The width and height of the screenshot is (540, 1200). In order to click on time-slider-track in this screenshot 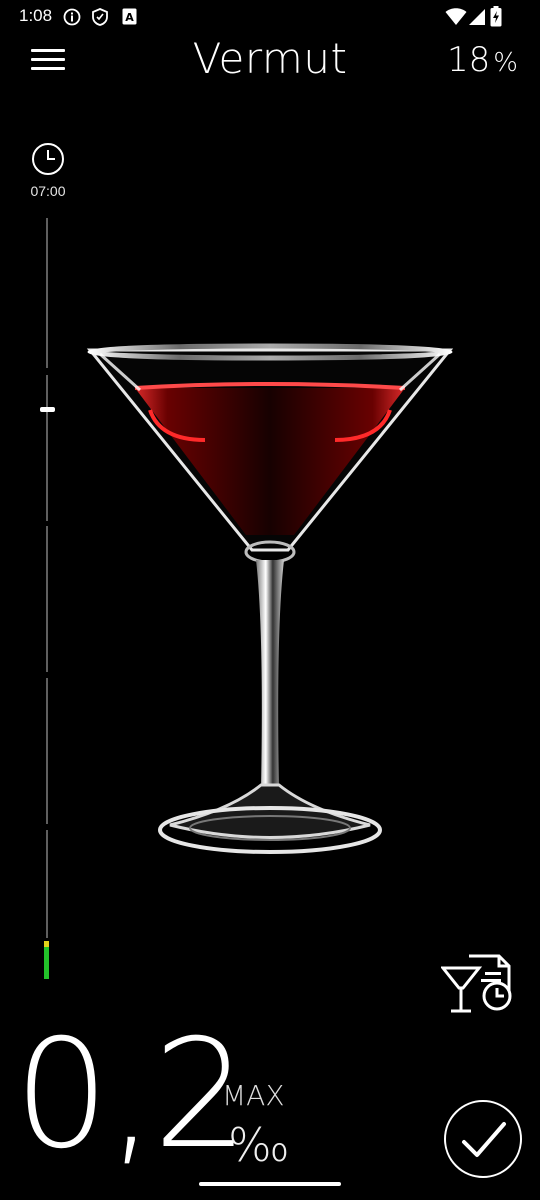, I will do `click(47, 599)`.